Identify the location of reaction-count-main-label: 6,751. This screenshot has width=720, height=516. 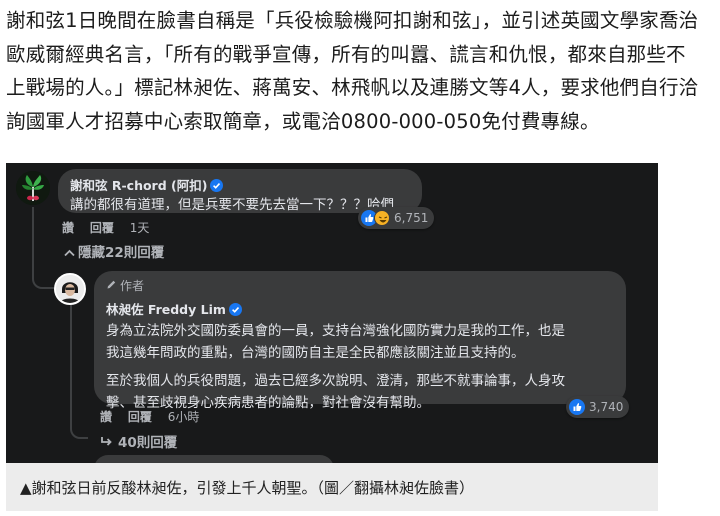
(411, 218).